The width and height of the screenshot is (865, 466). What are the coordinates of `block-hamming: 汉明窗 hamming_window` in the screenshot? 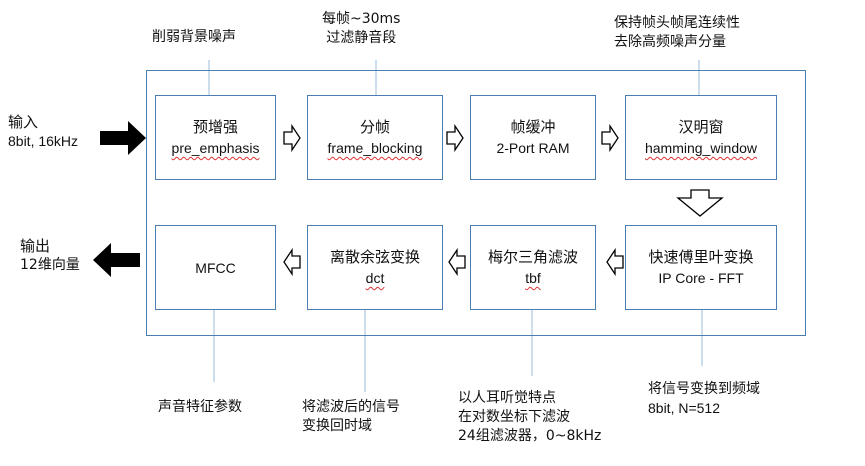 It's located at (701, 137).